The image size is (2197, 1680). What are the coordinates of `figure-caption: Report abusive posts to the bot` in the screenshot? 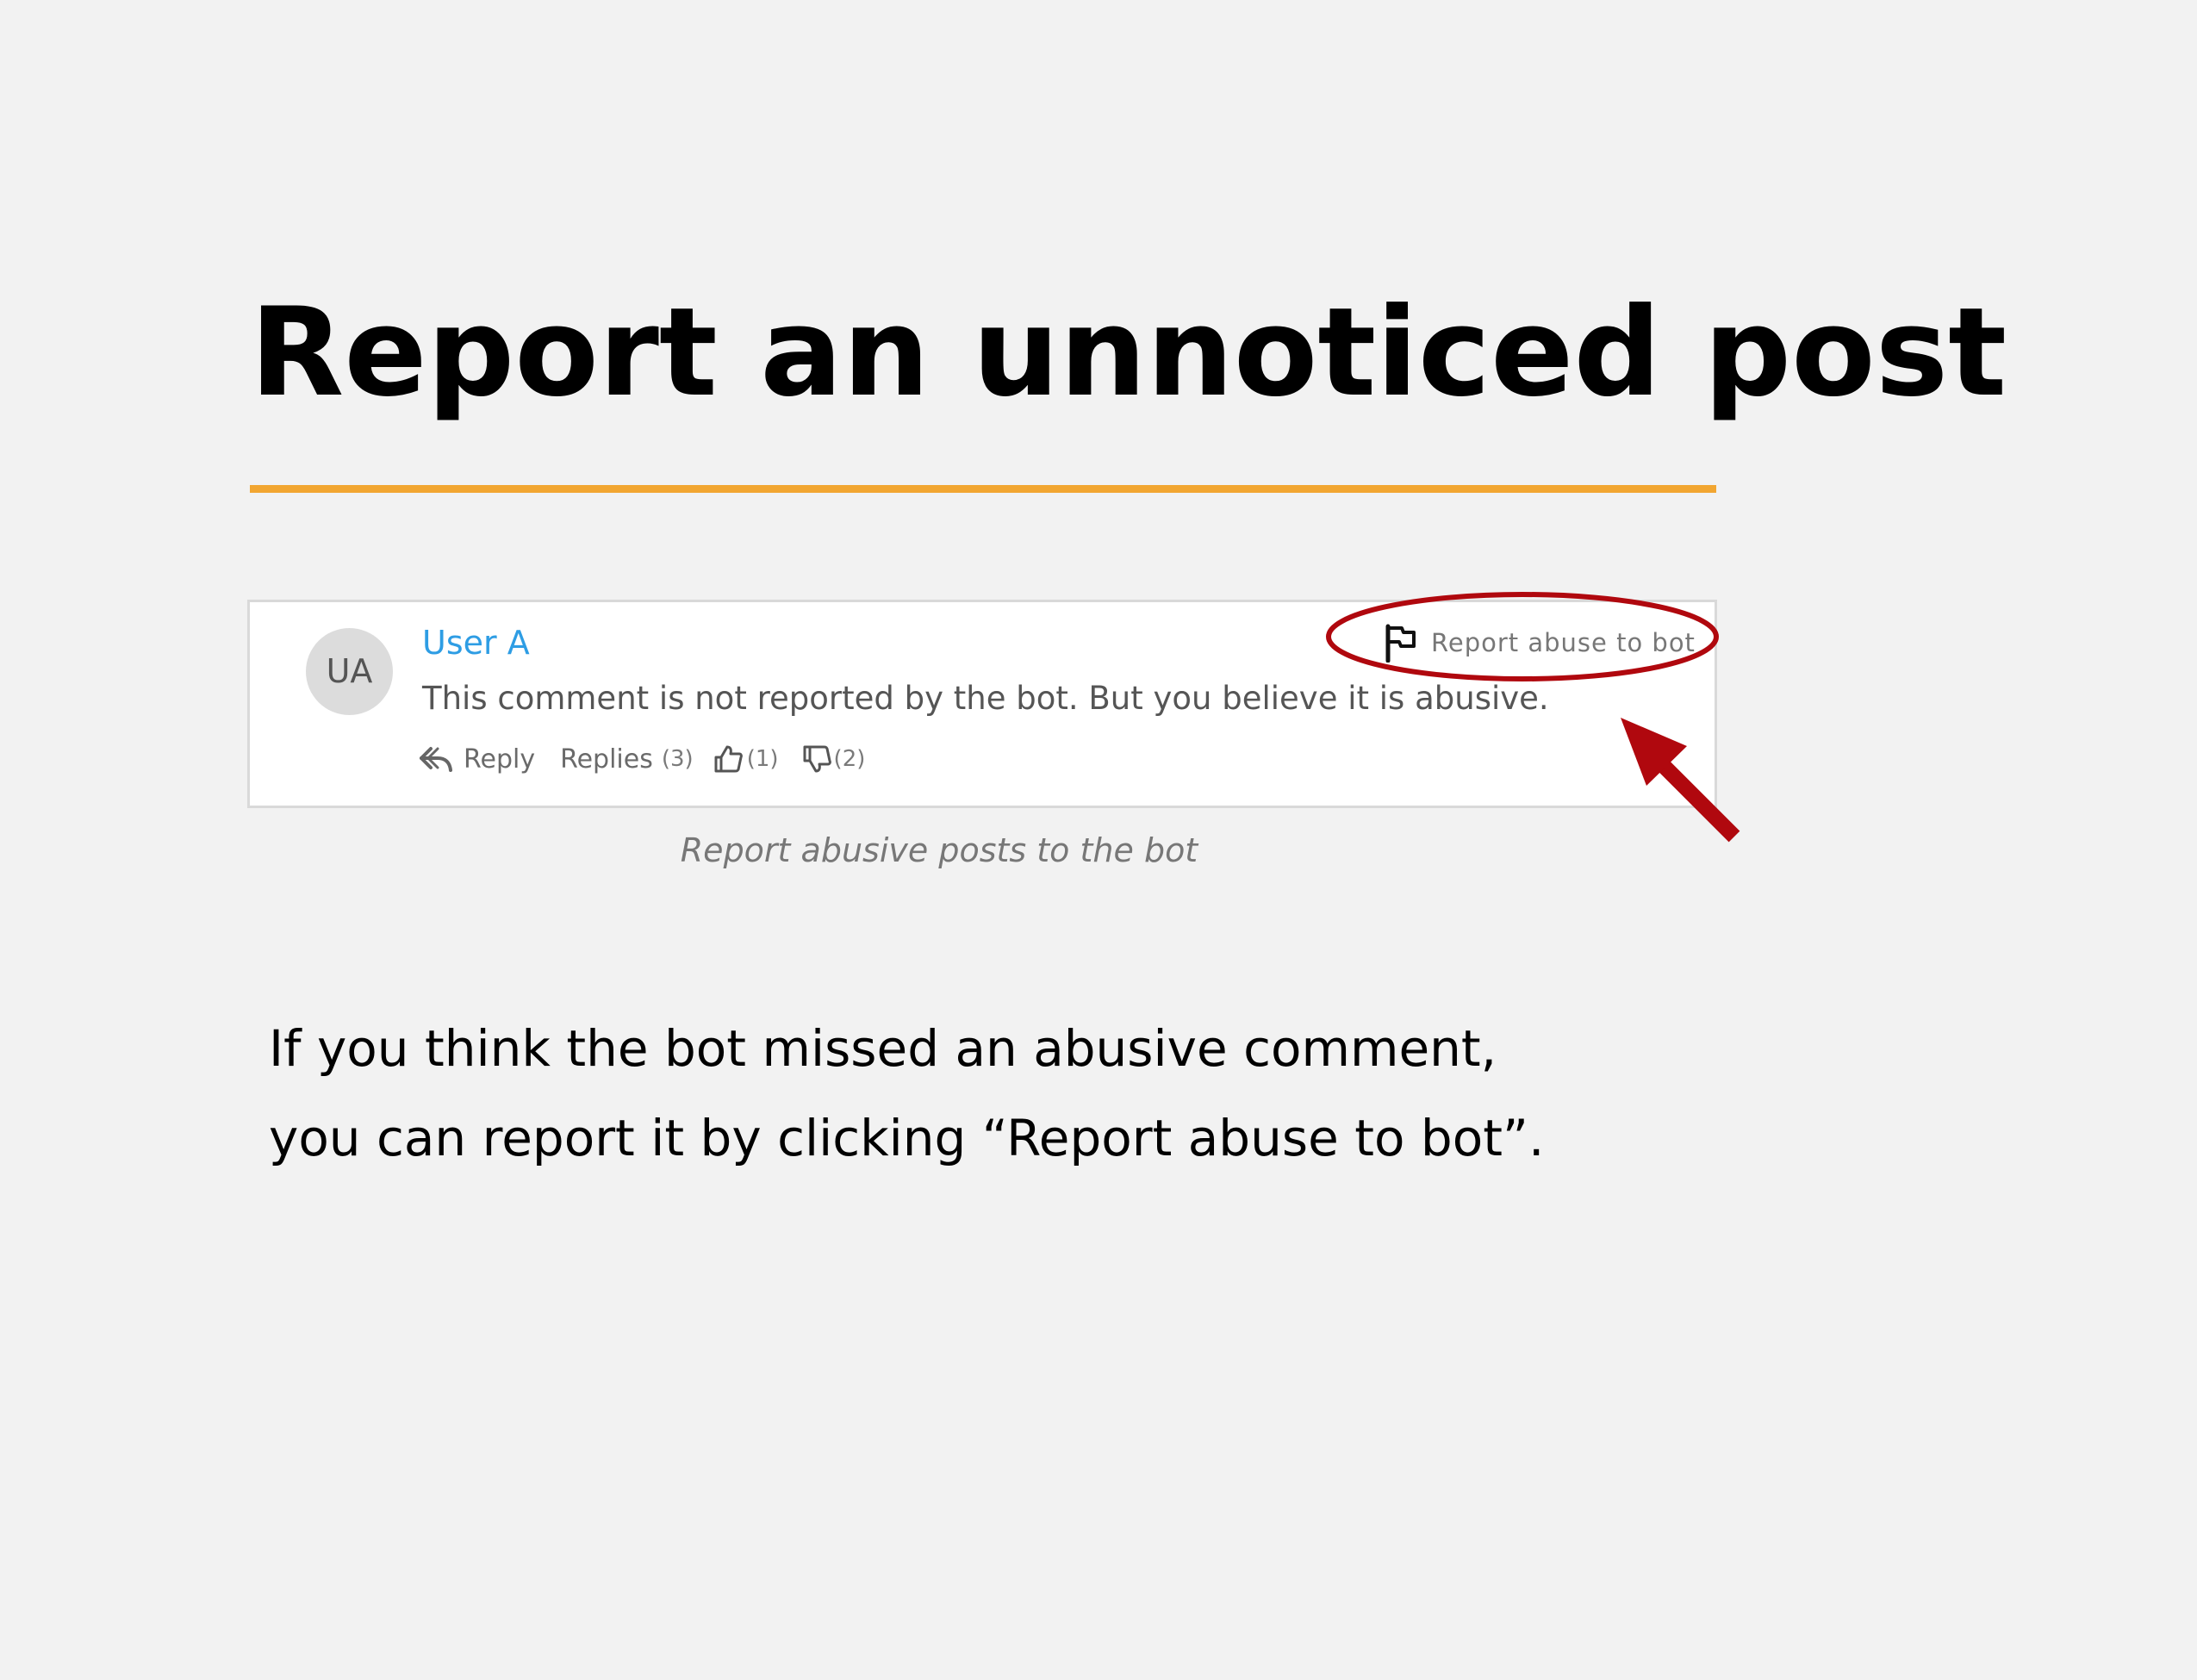 It's located at (939, 850).